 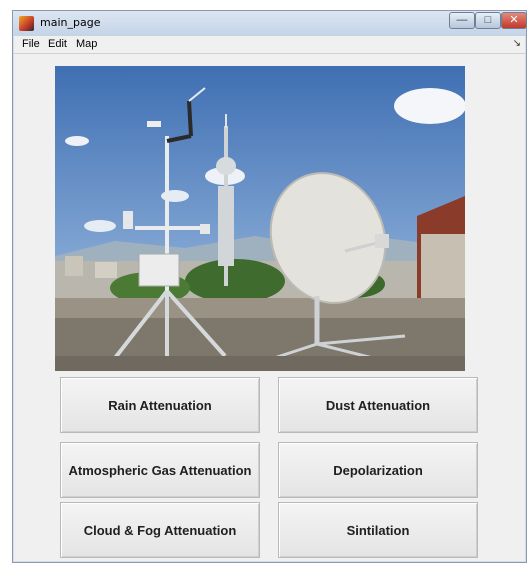 I want to click on toolbar-overflow-icon: ↘, so click(x=517, y=43).